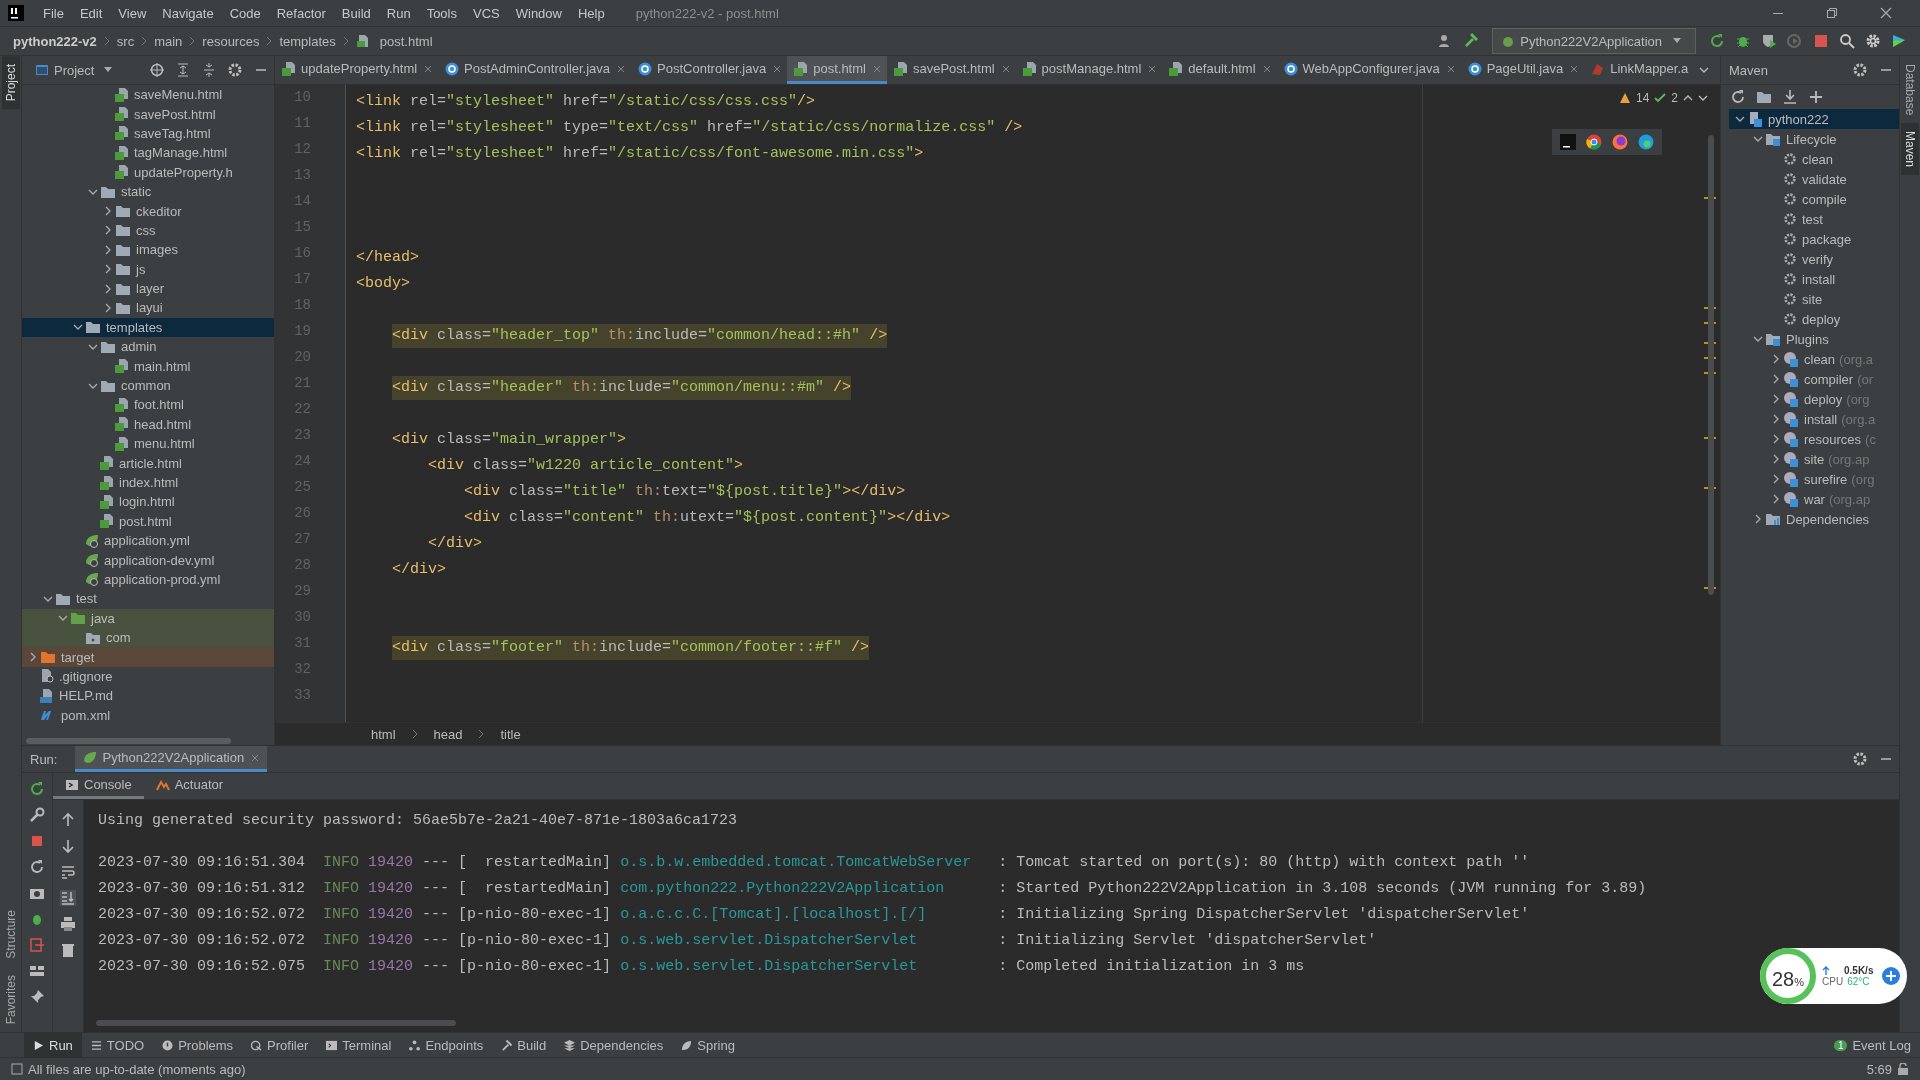  What do you see at coordinates (148, 153) in the screenshot?
I see `tree-item: tagManage.html` at bounding box center [148, 153].